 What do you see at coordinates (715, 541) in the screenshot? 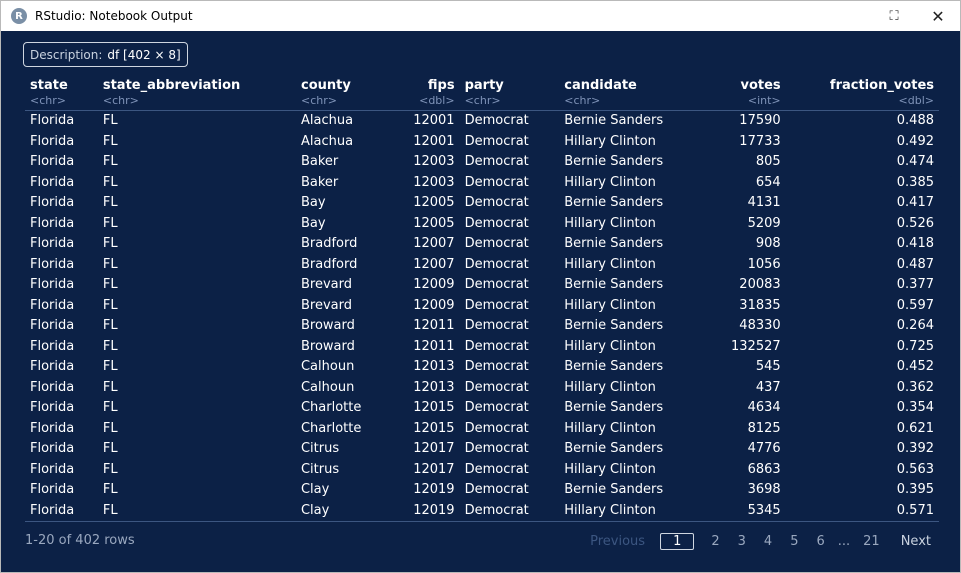
I see `page-button: 2` at bounding box center [715, 541].